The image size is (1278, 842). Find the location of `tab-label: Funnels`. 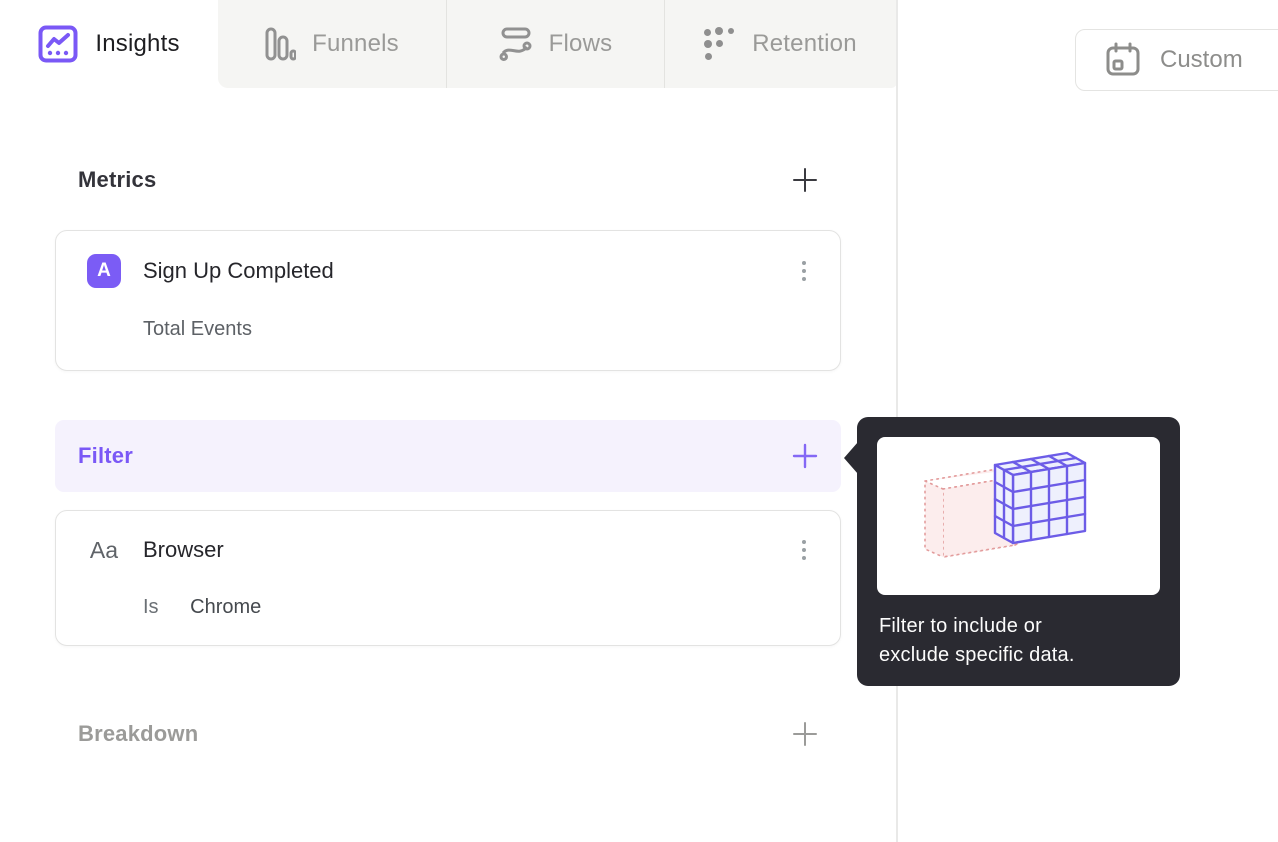

tab-label: Funnels is located at coordinates (355, 43).